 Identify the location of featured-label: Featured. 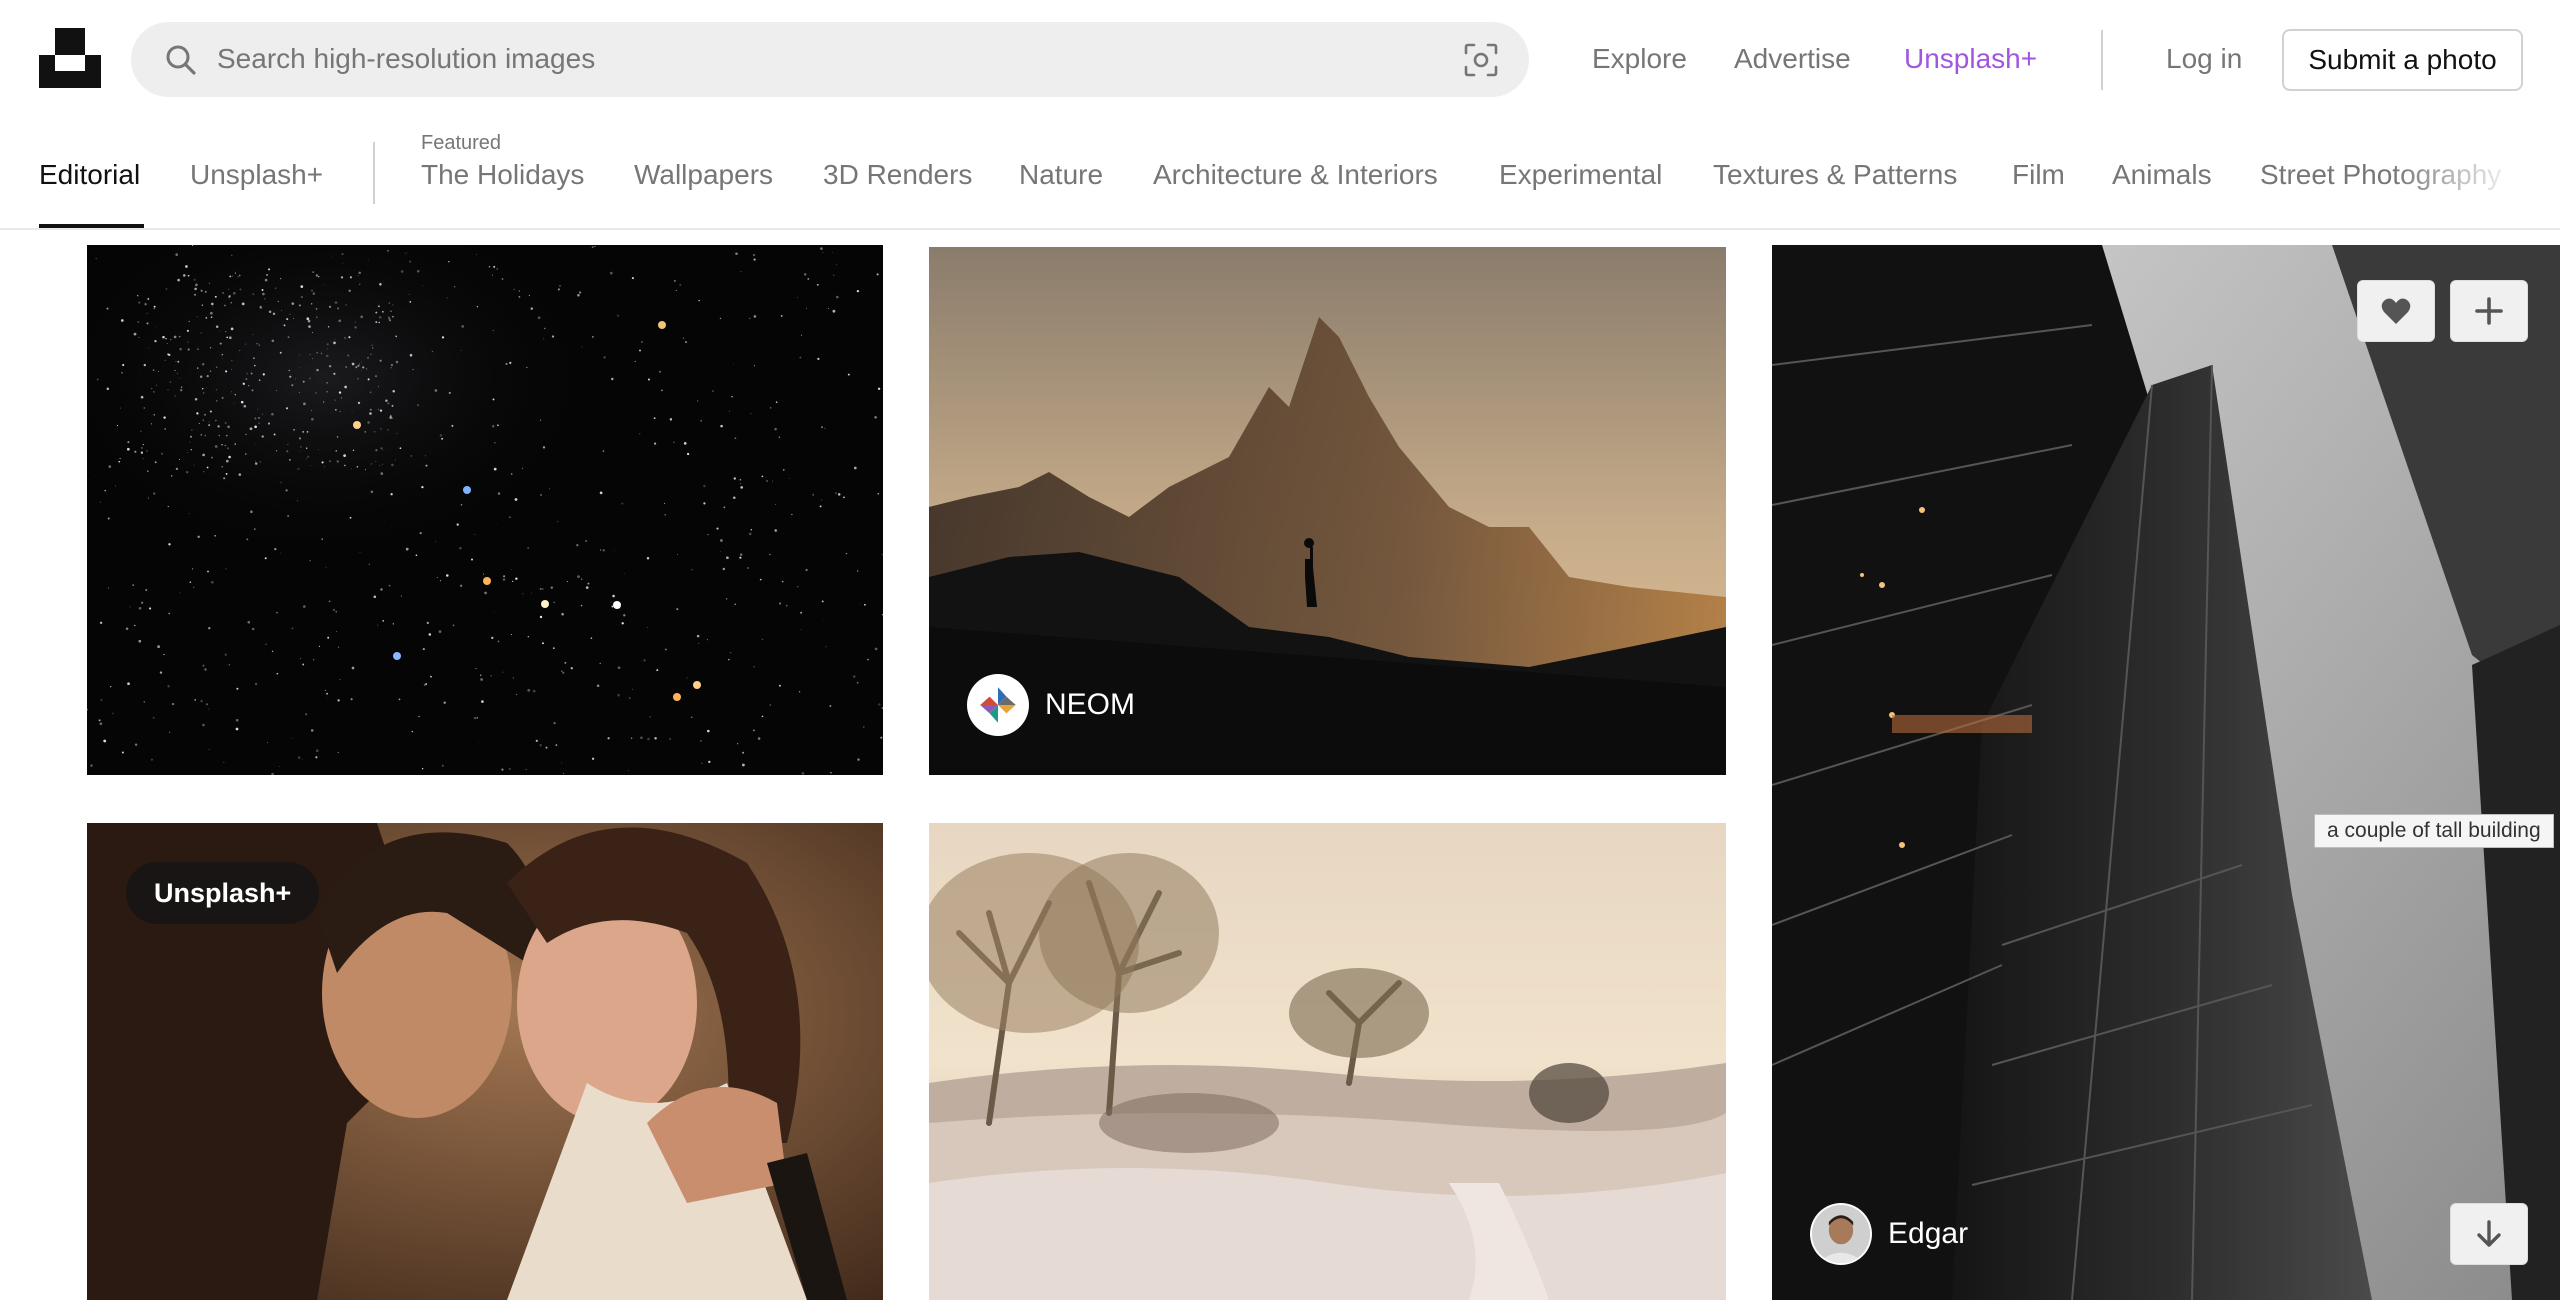
(461, 143).